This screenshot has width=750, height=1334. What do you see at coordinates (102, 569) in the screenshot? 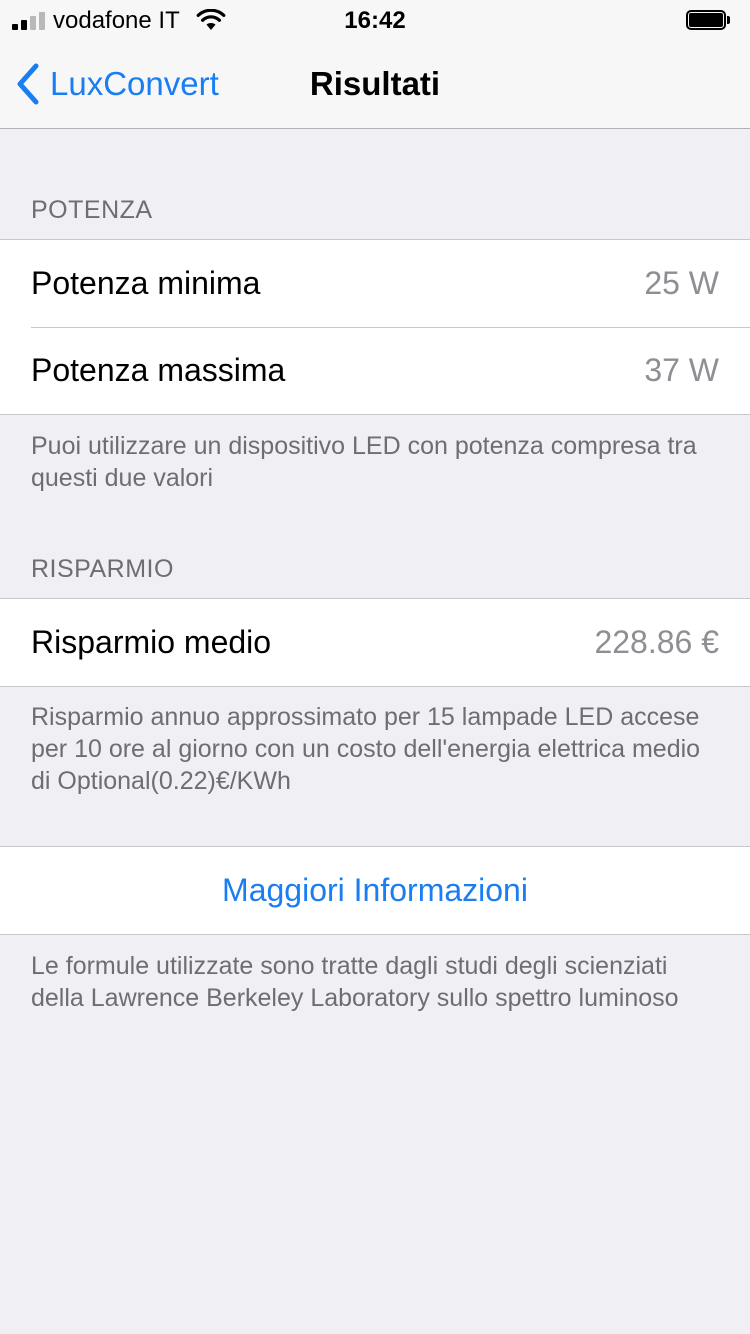
I see `section-header-risparmio: RISPARMIO` at bounding box center [102, 569].